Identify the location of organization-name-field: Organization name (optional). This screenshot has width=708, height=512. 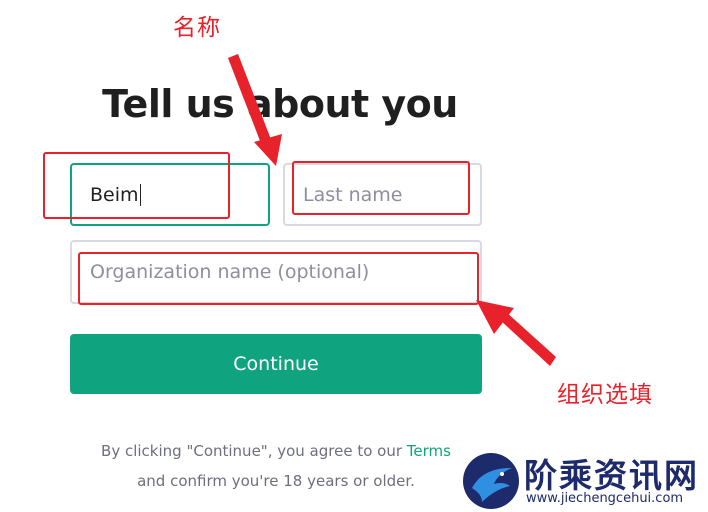
(276, 272).